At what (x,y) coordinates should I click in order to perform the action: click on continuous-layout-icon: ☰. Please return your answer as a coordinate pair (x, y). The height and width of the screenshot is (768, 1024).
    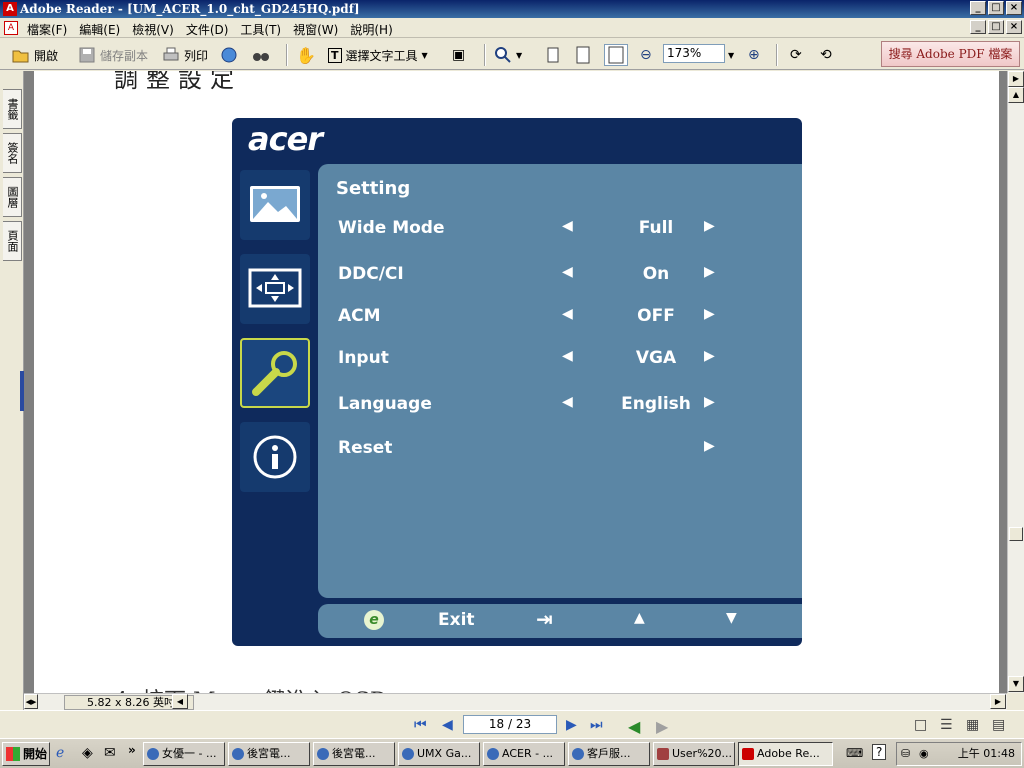
    Looking at the image, I should click on (946, 725).